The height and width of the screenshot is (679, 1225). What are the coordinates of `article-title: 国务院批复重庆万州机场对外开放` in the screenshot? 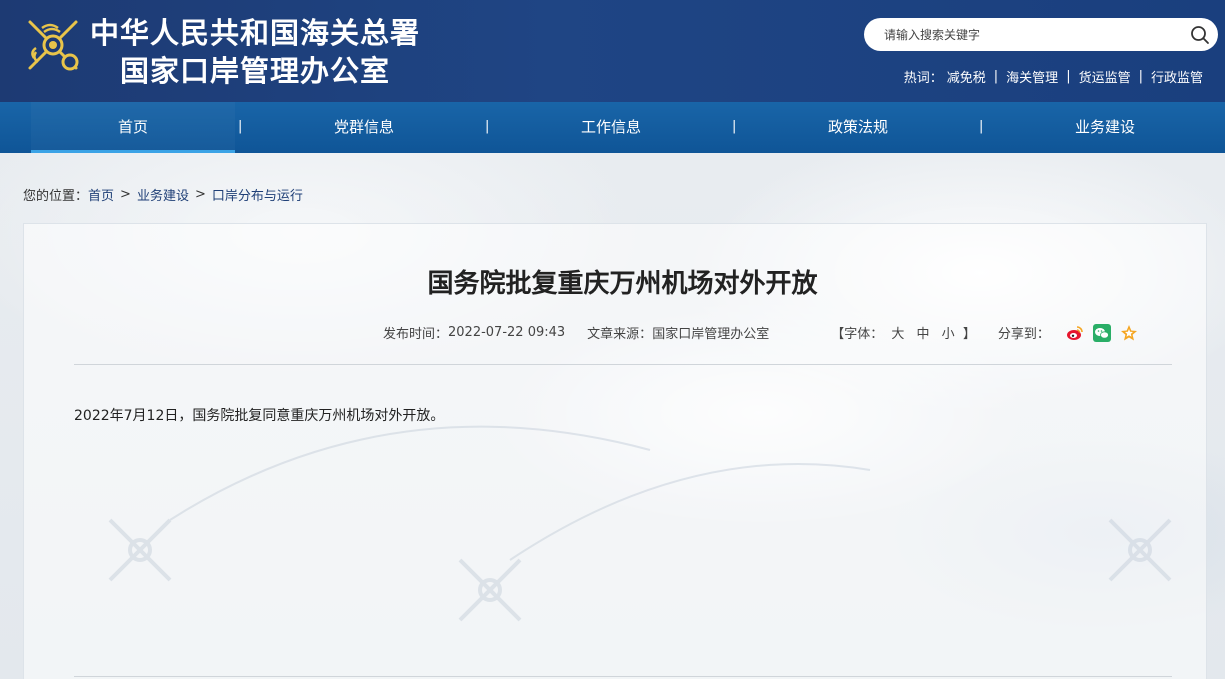 It's located at (622, 284).